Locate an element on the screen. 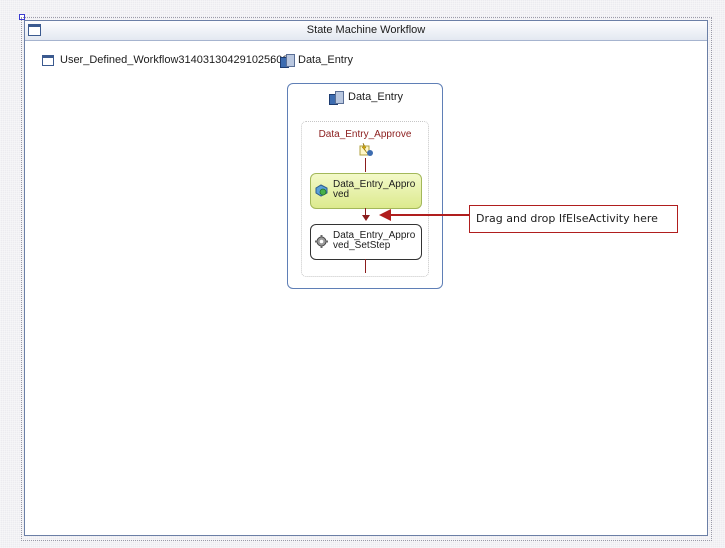 This screenshot has height=548, width=725. callout-text: Drag and drop IfElseActivity here is located at coordinates (567, 218).